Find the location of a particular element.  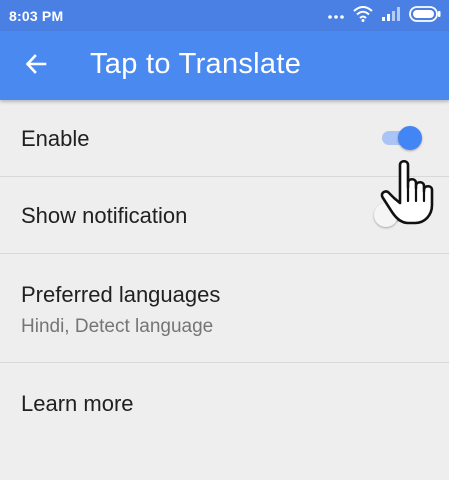

learn-more-label: Learn more is located at coordinates (77, 403).